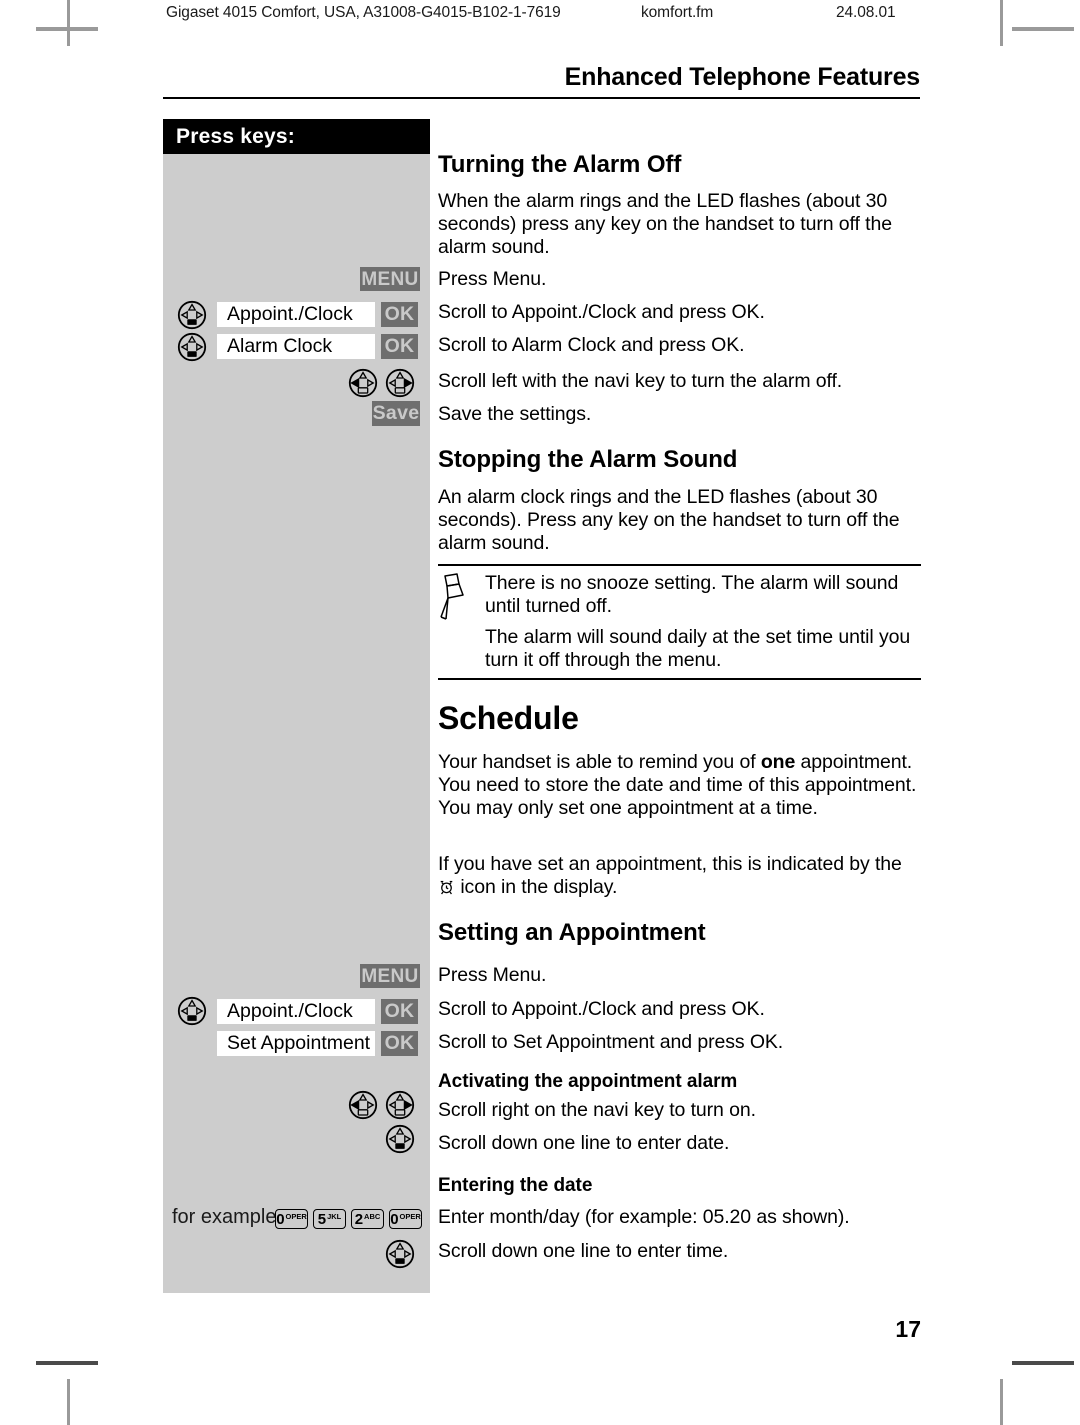  What do you see at coordinates (68, 1402) in the screenshot?
I see `crop-mark-bottom-left-vertical` at bounding box center [68, 1402].